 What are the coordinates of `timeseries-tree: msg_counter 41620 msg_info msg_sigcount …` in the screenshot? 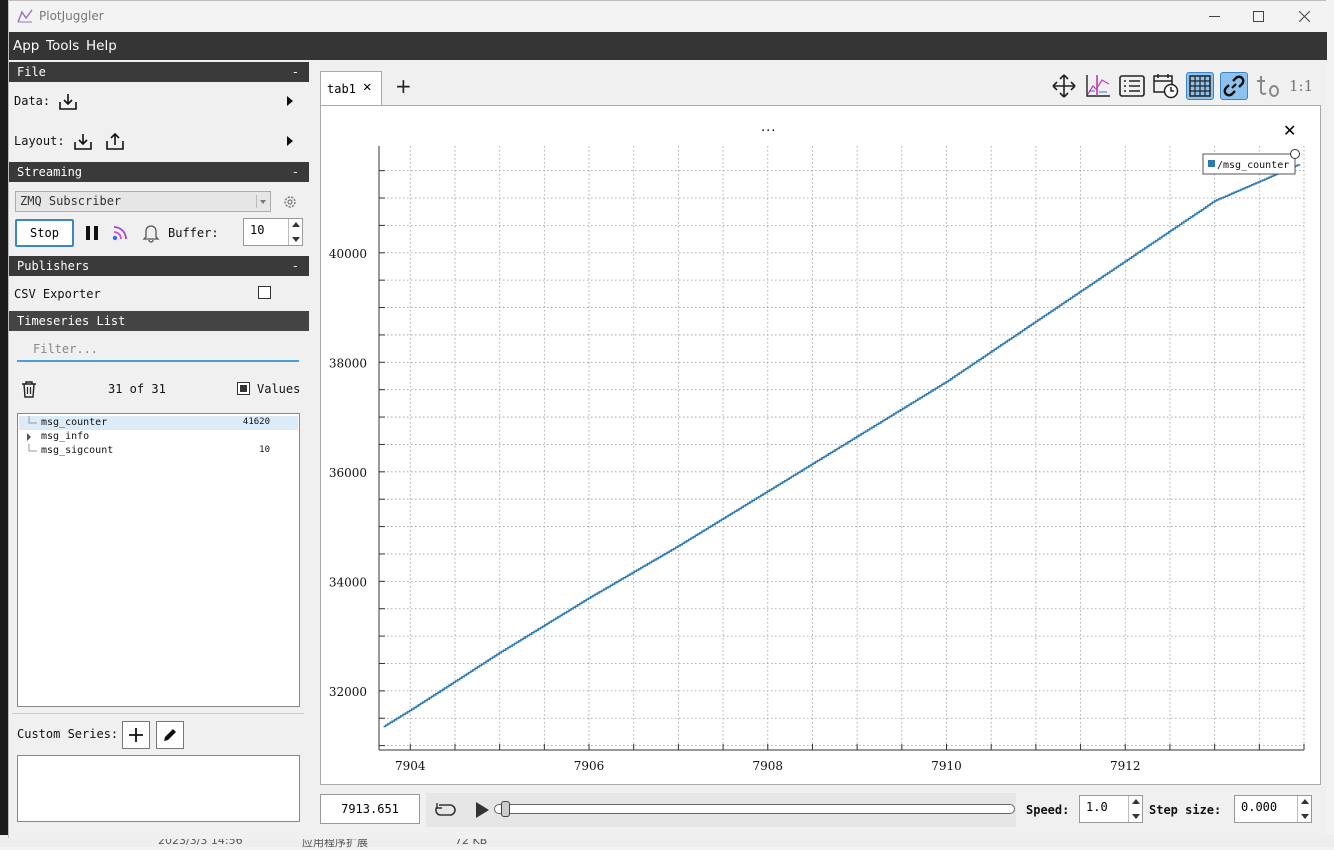 It's located at (158, 560).